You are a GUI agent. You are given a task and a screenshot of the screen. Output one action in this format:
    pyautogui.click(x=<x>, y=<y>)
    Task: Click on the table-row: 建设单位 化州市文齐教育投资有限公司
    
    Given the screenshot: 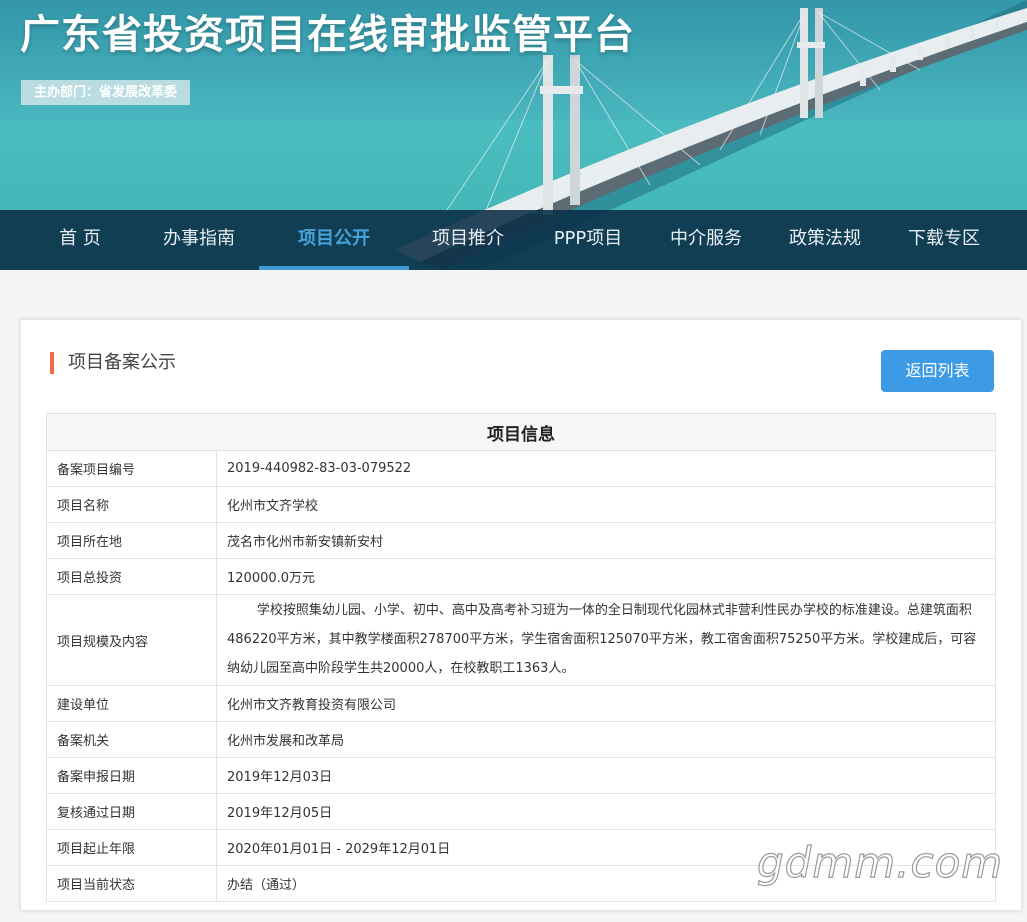 What is the action you would take?
    pyautogui.click(x=521, y=703)
    